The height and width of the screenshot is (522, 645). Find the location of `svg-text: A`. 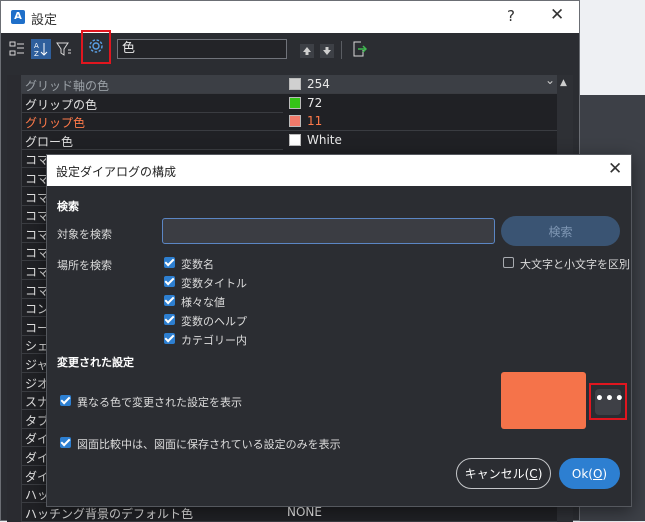

svg-text: A is located at coordinates (36, 46).